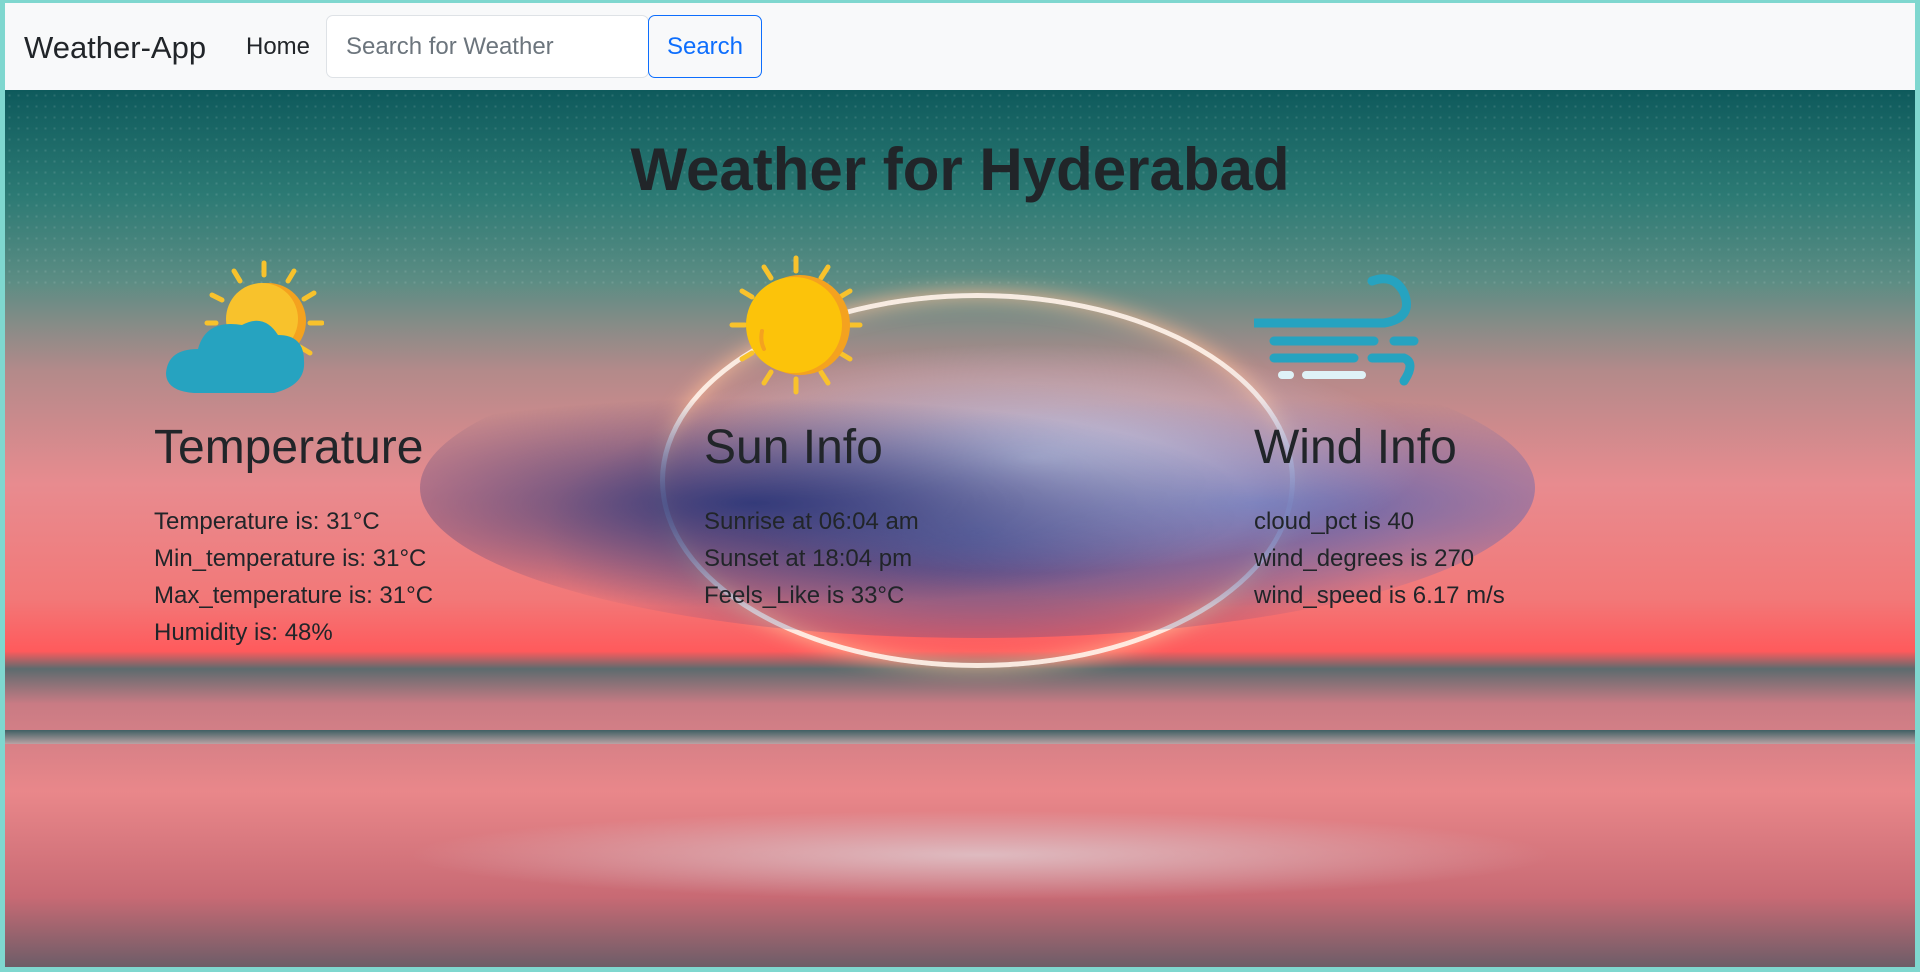 This screenshot has width=1920, height=972. Describe the element at coordinates (294, 595) in the screenshot. I see `max-temperature-value: Max_temperature is: 31°C` at that location.